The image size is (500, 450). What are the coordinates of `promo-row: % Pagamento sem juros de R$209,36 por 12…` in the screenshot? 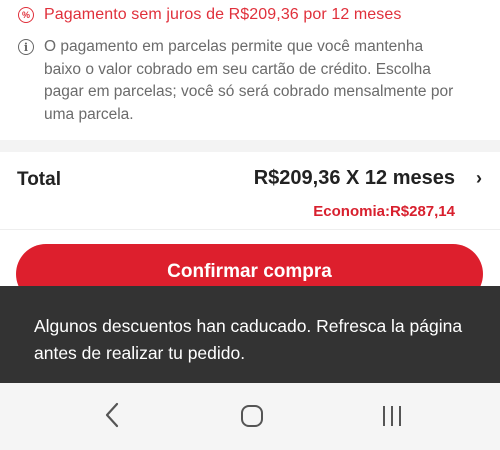 It's located at (210, 15).